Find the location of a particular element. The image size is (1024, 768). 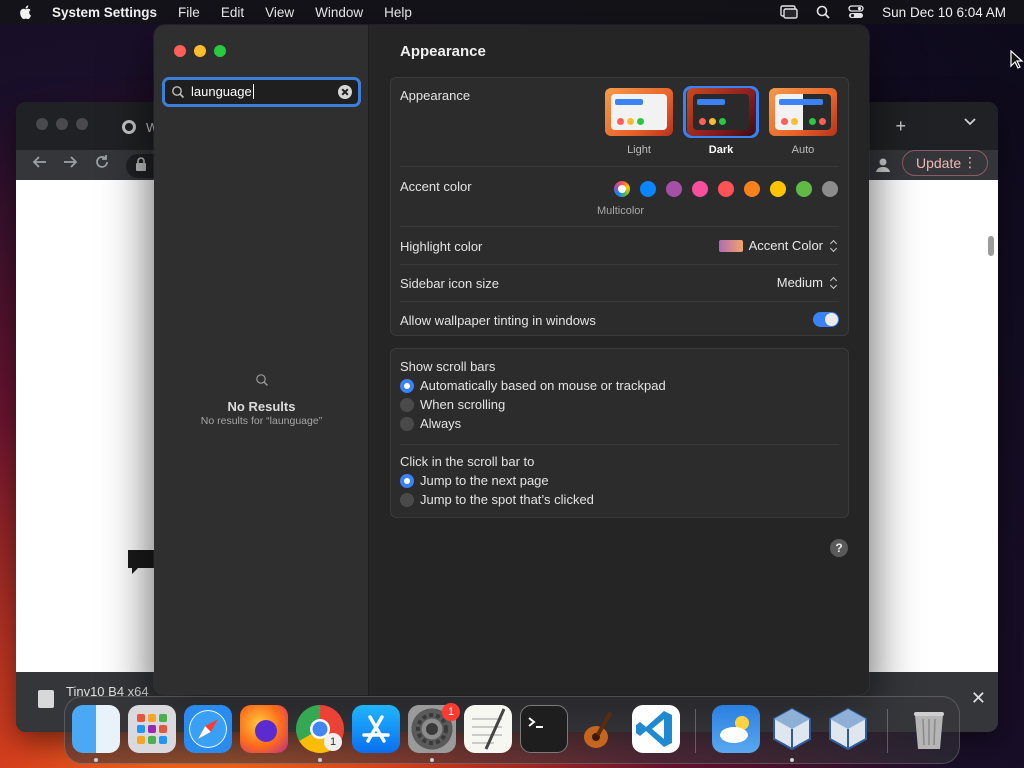

chrome-badge: 1 is located at coordinates (333, 742).